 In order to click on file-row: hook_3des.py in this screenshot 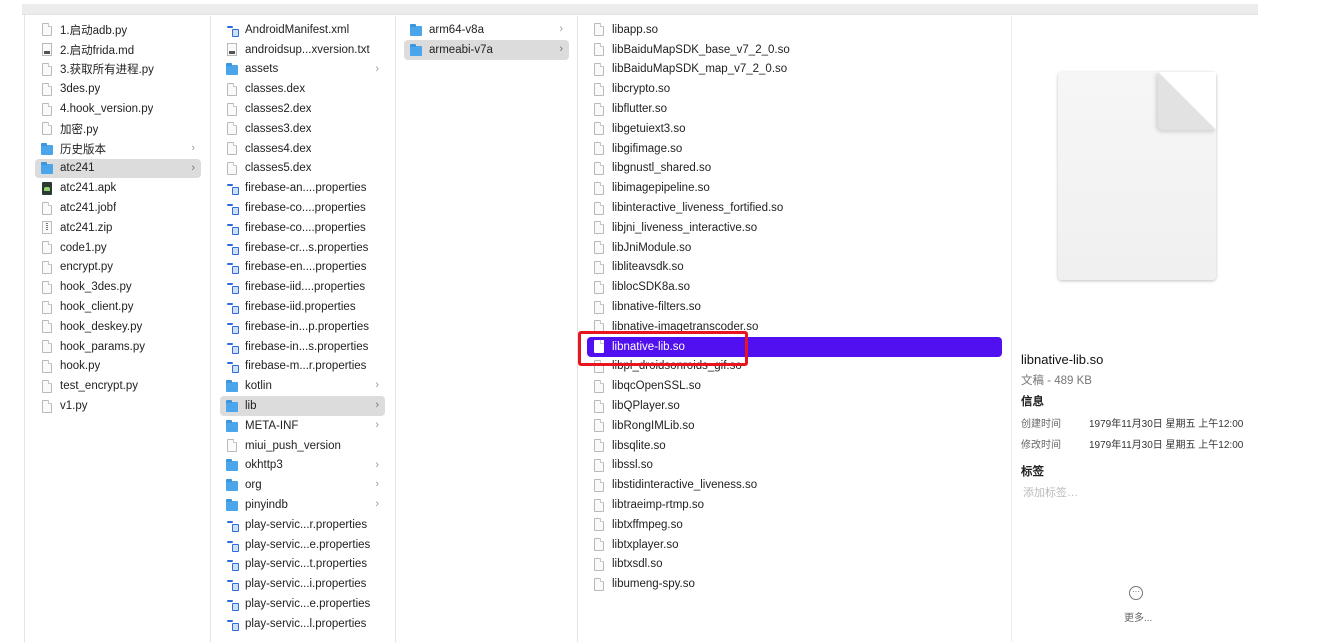, I will do `click(118, 287)`.